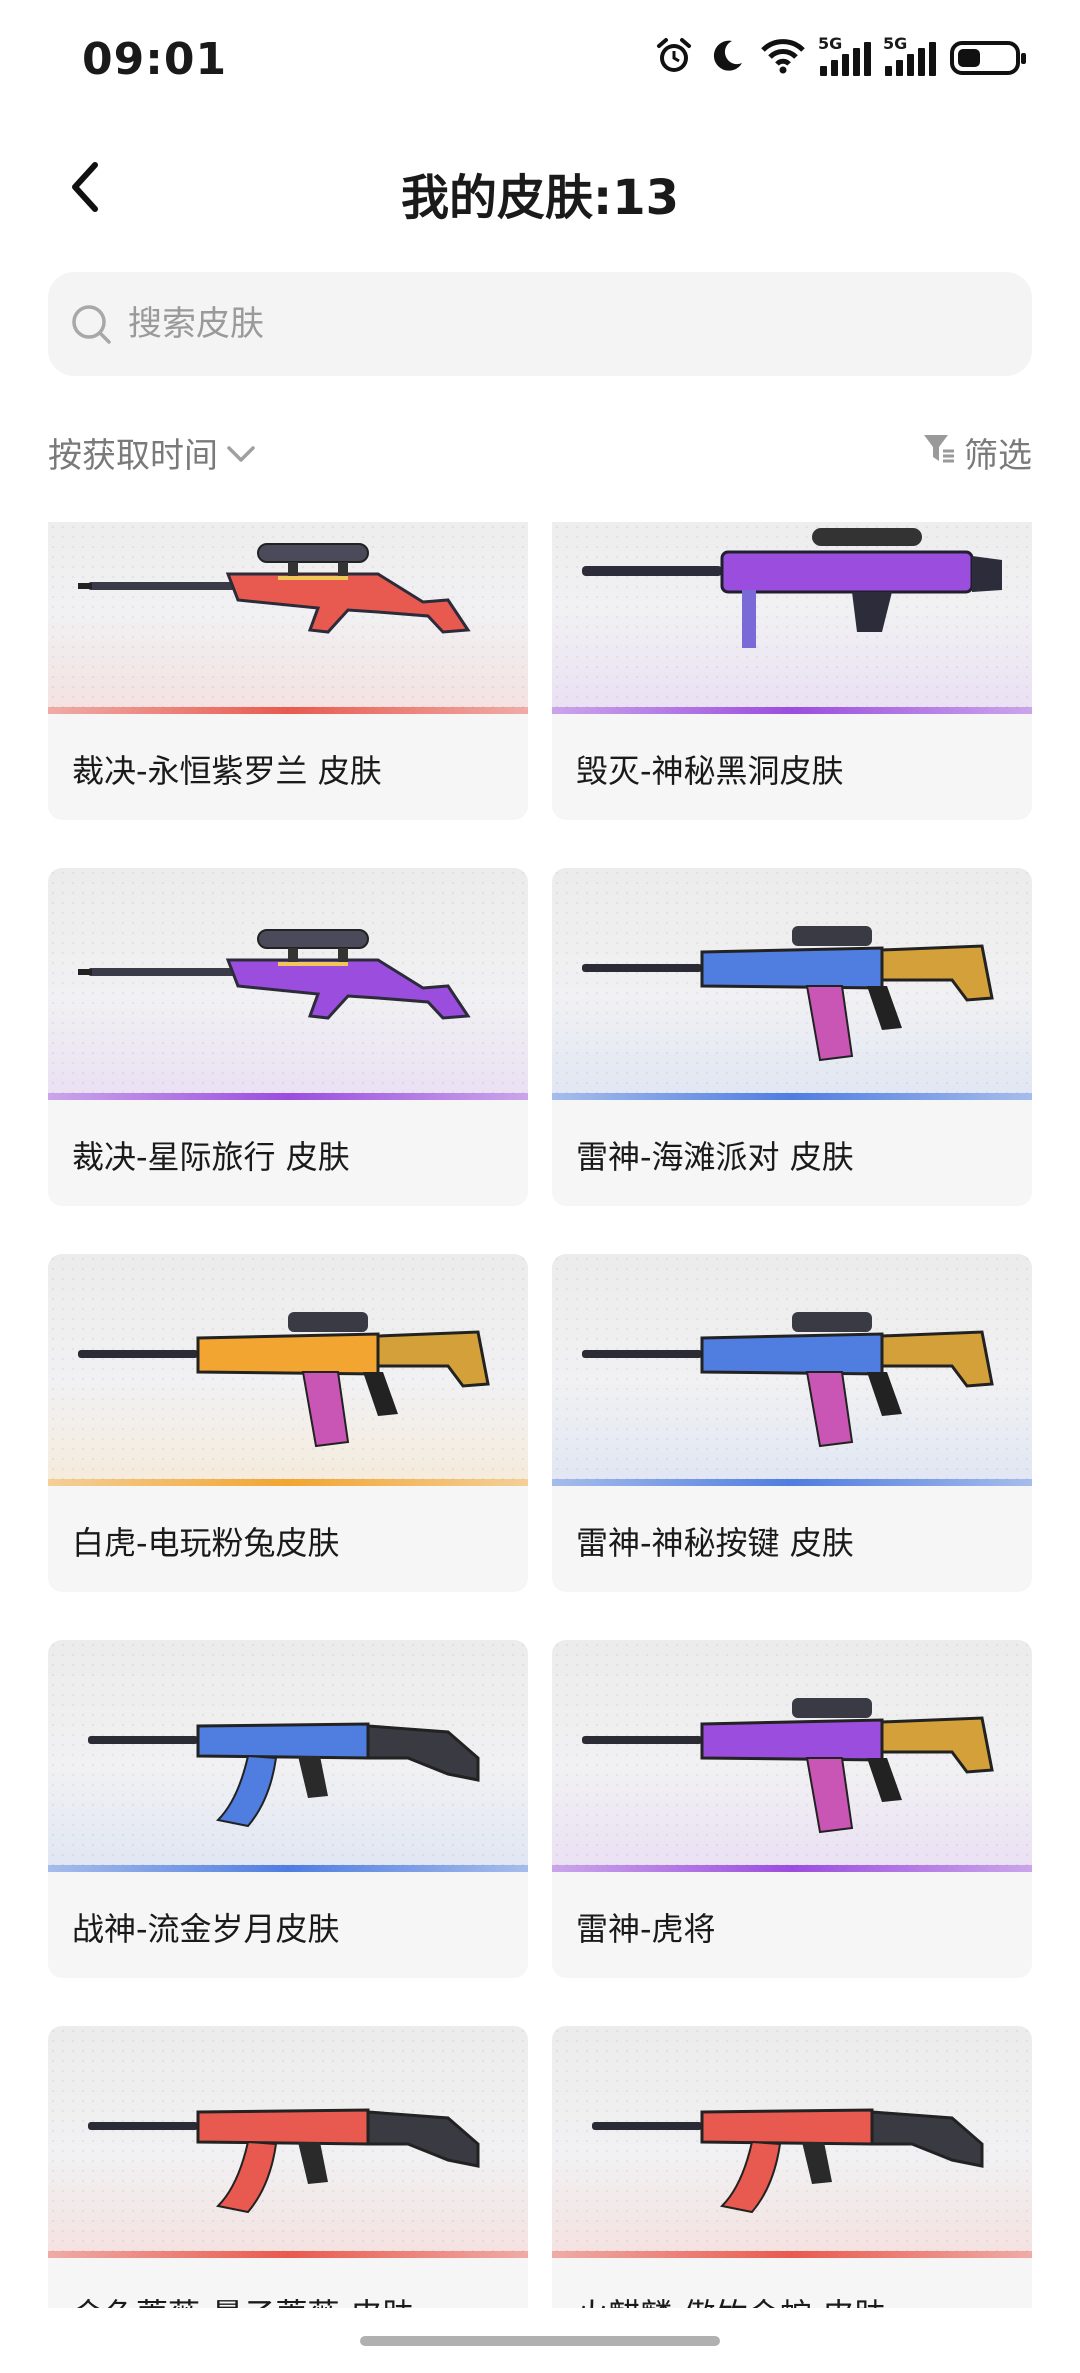 The image size is (1080, 2373). I want to click on home-indicator, so click(540, 2341).